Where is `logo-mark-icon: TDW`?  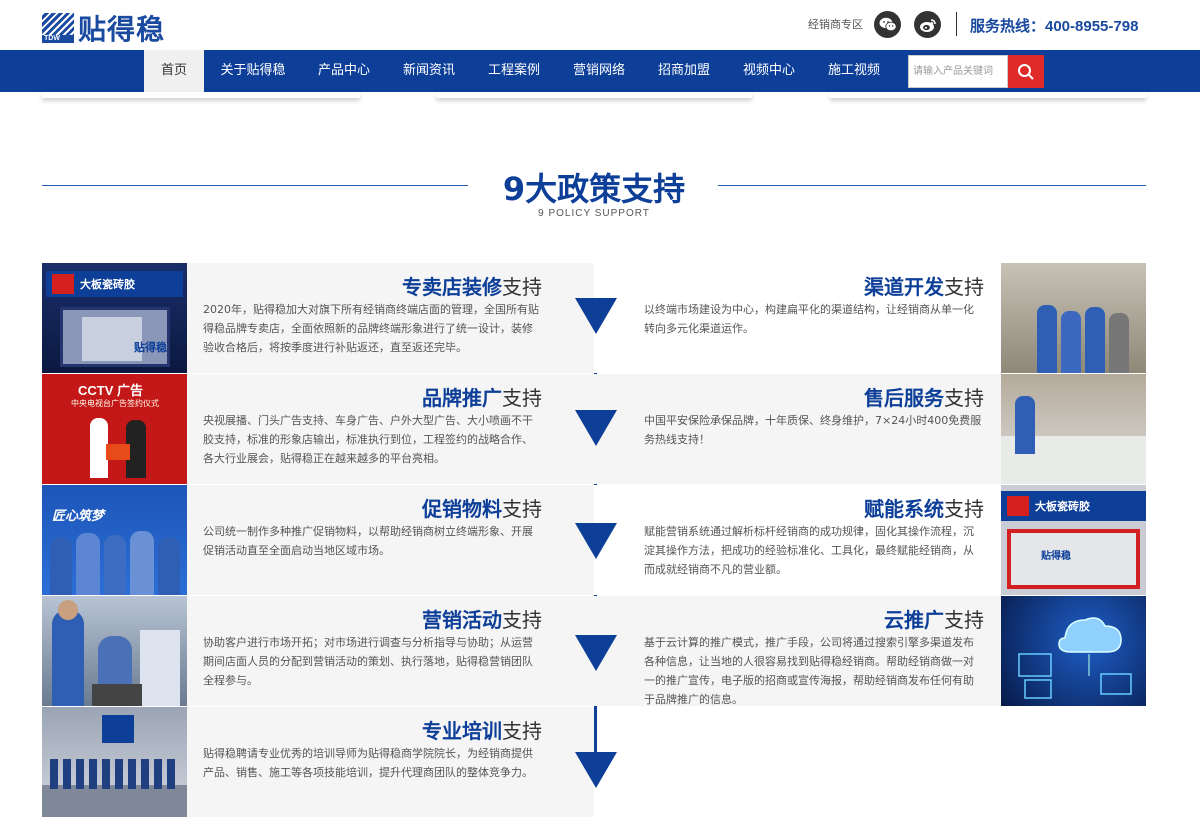
logo-mark-icon: TDW is located at coordinates (58, 28).